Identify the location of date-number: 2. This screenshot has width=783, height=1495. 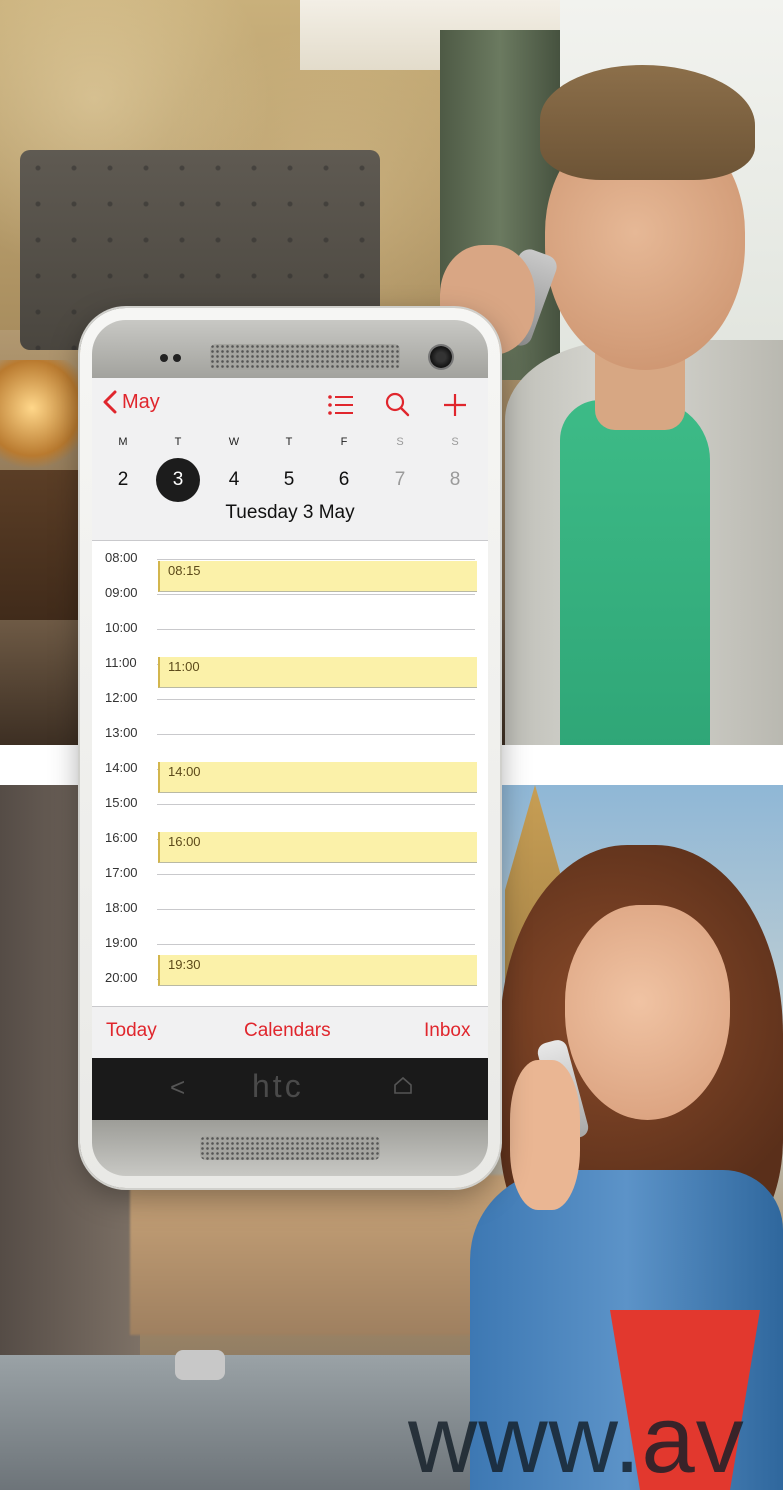
(123, 479).